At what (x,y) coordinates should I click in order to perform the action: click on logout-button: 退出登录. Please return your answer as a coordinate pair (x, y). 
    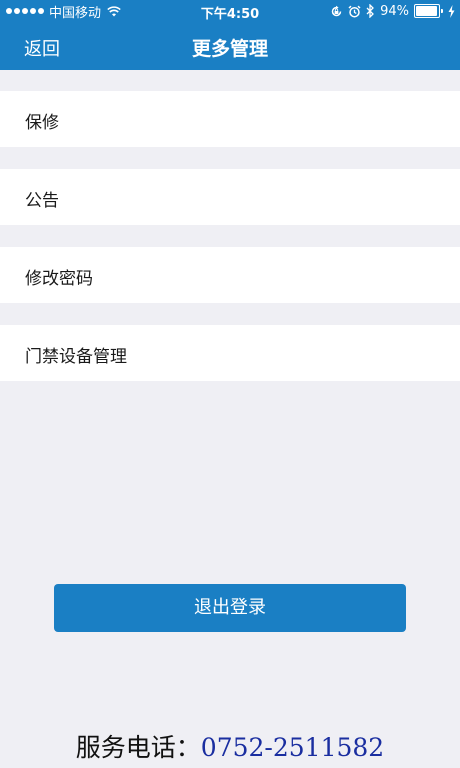
    Looking at the image, I should click on (230, 608).